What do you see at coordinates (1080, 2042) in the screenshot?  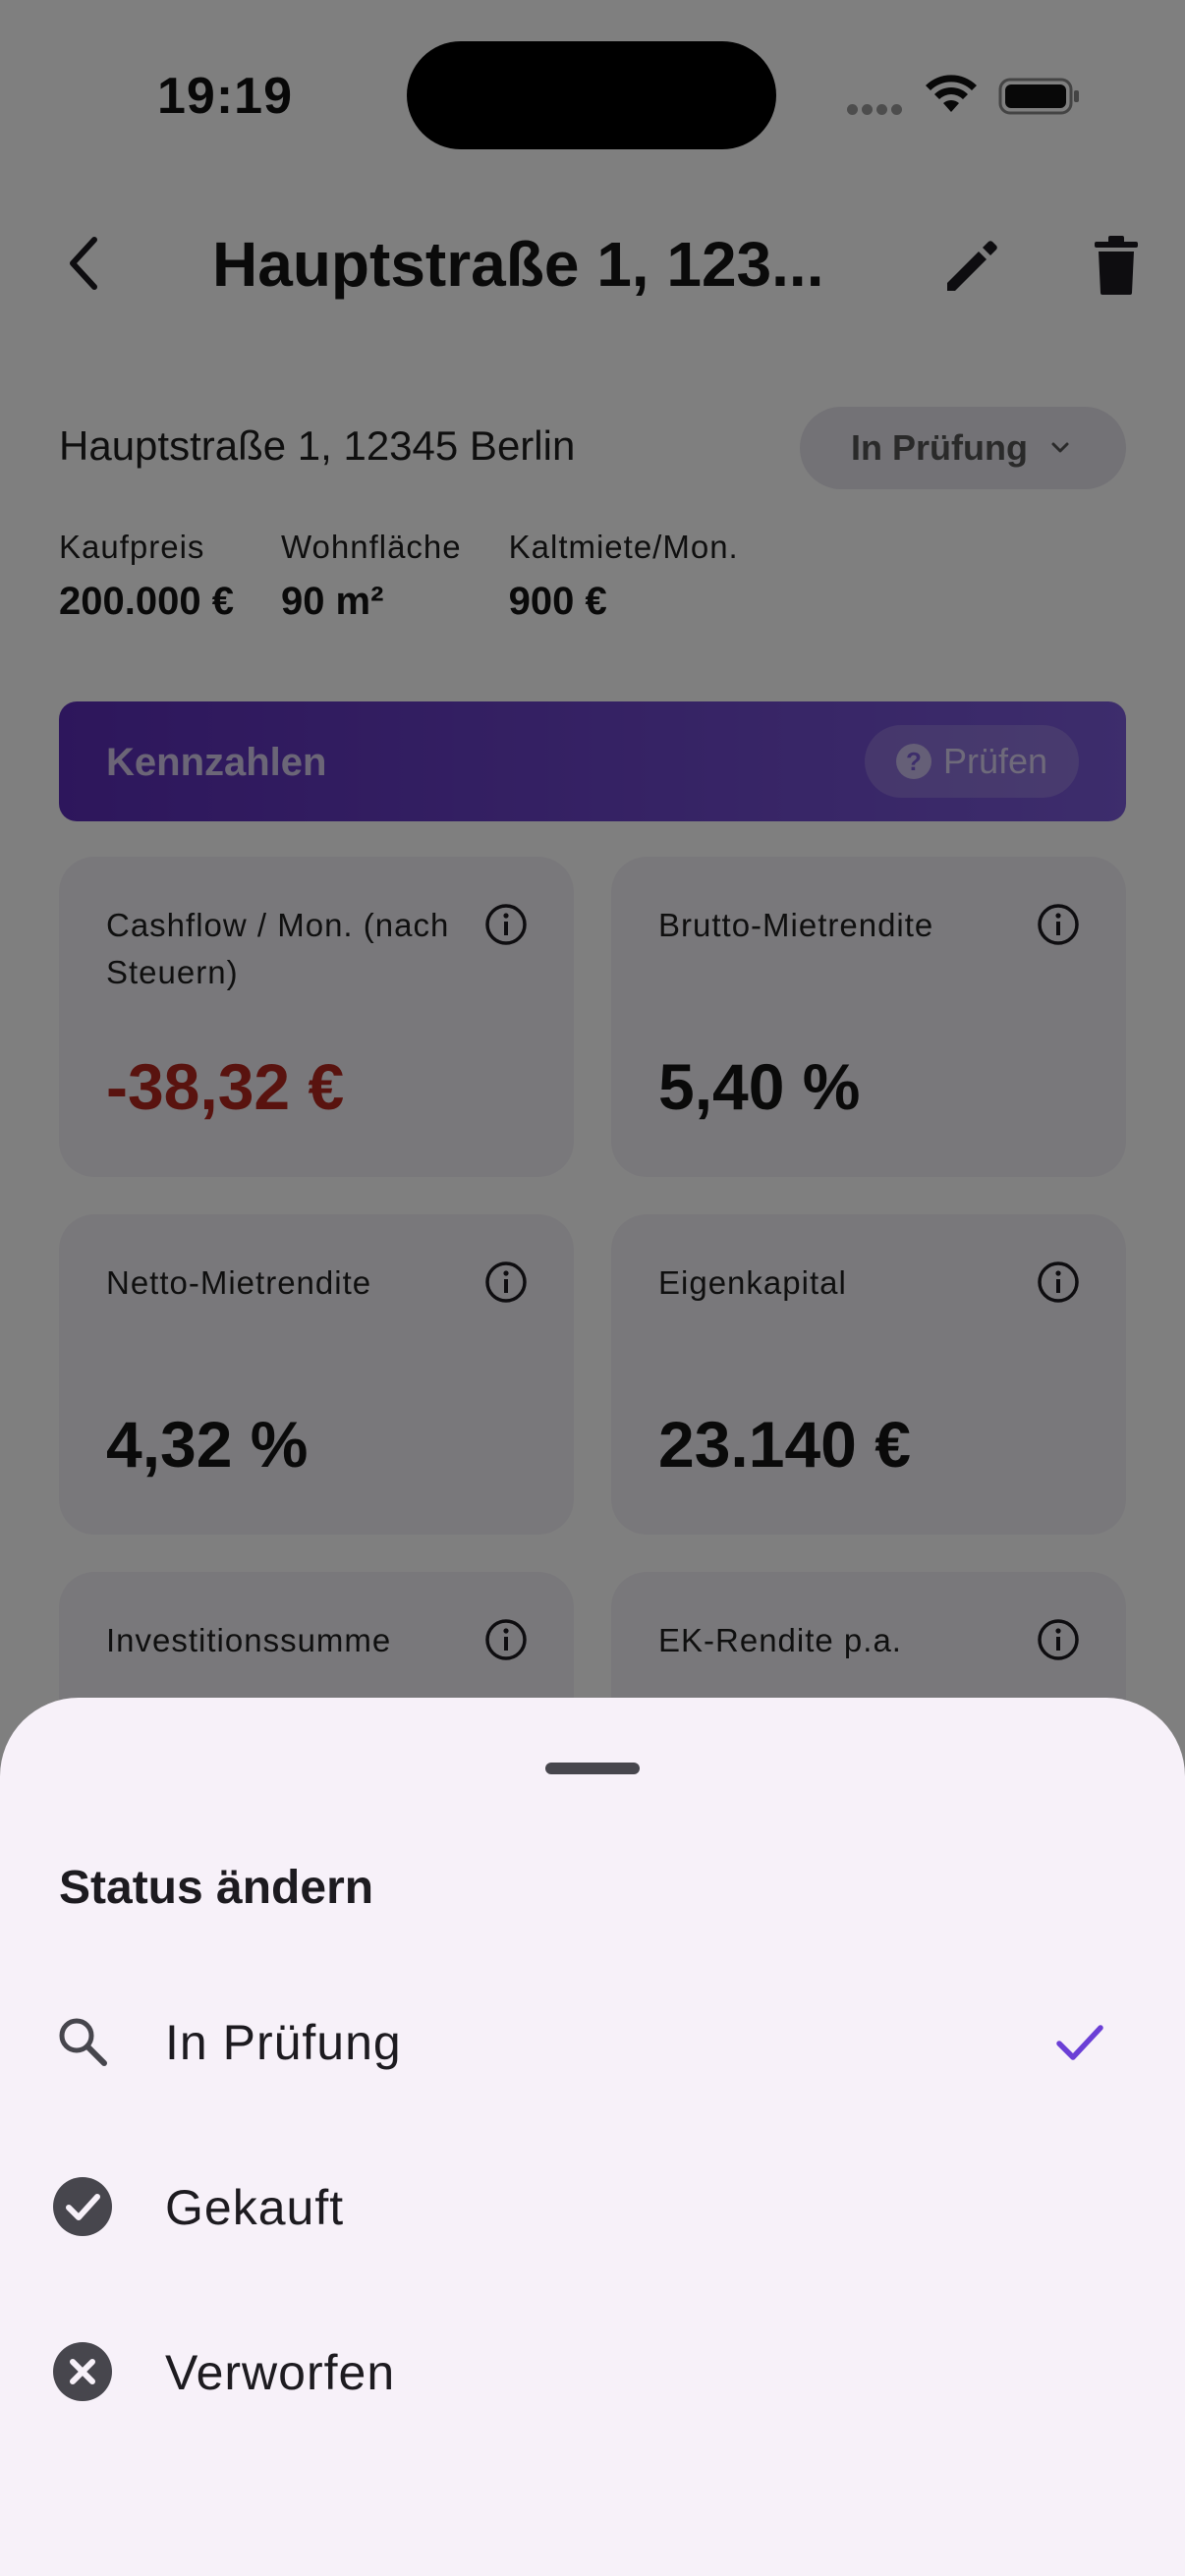 I see `checkmark-icon` at bounding box center [1080, 2042].